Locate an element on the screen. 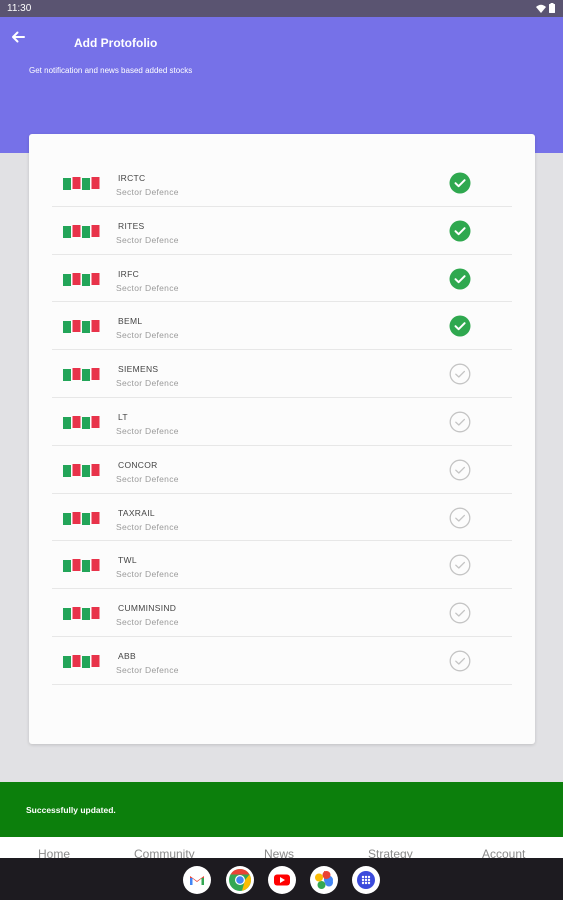  status-icons is located at coordinates (545, 8).